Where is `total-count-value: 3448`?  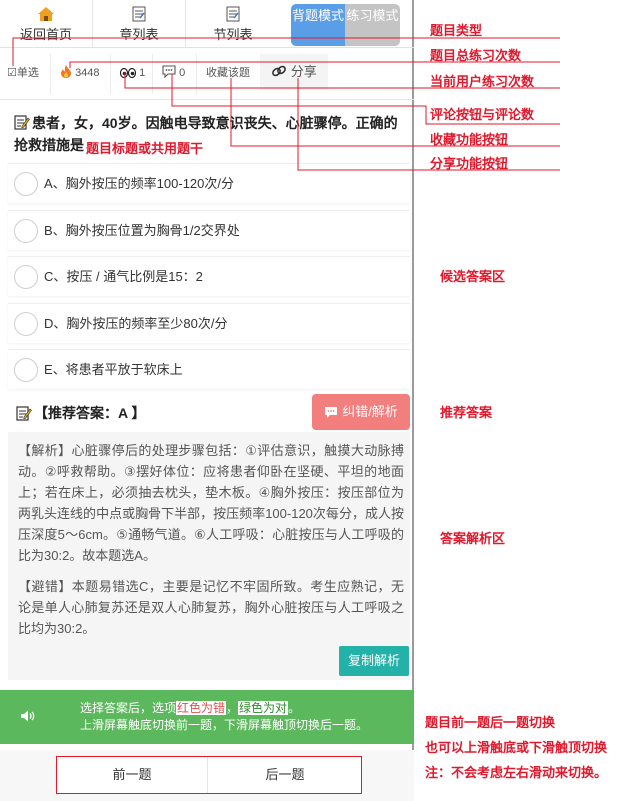 total-count-value: 3448 is located at coordinates (87, 73).